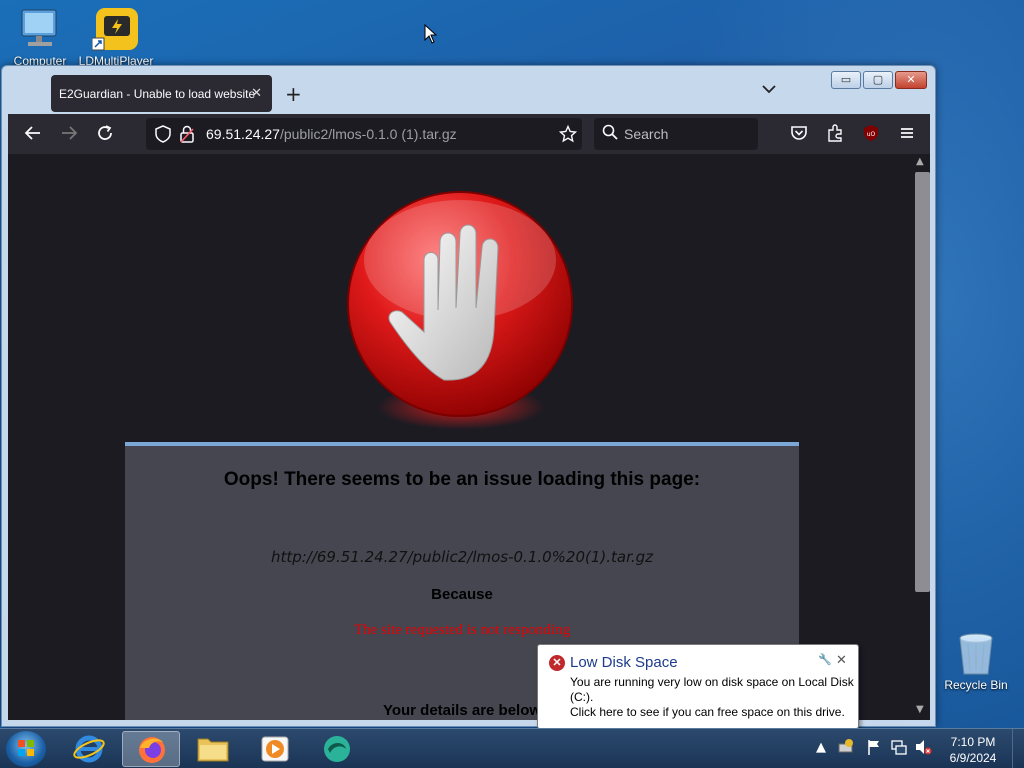  I want to click on folder-icon, so click(213, 750).